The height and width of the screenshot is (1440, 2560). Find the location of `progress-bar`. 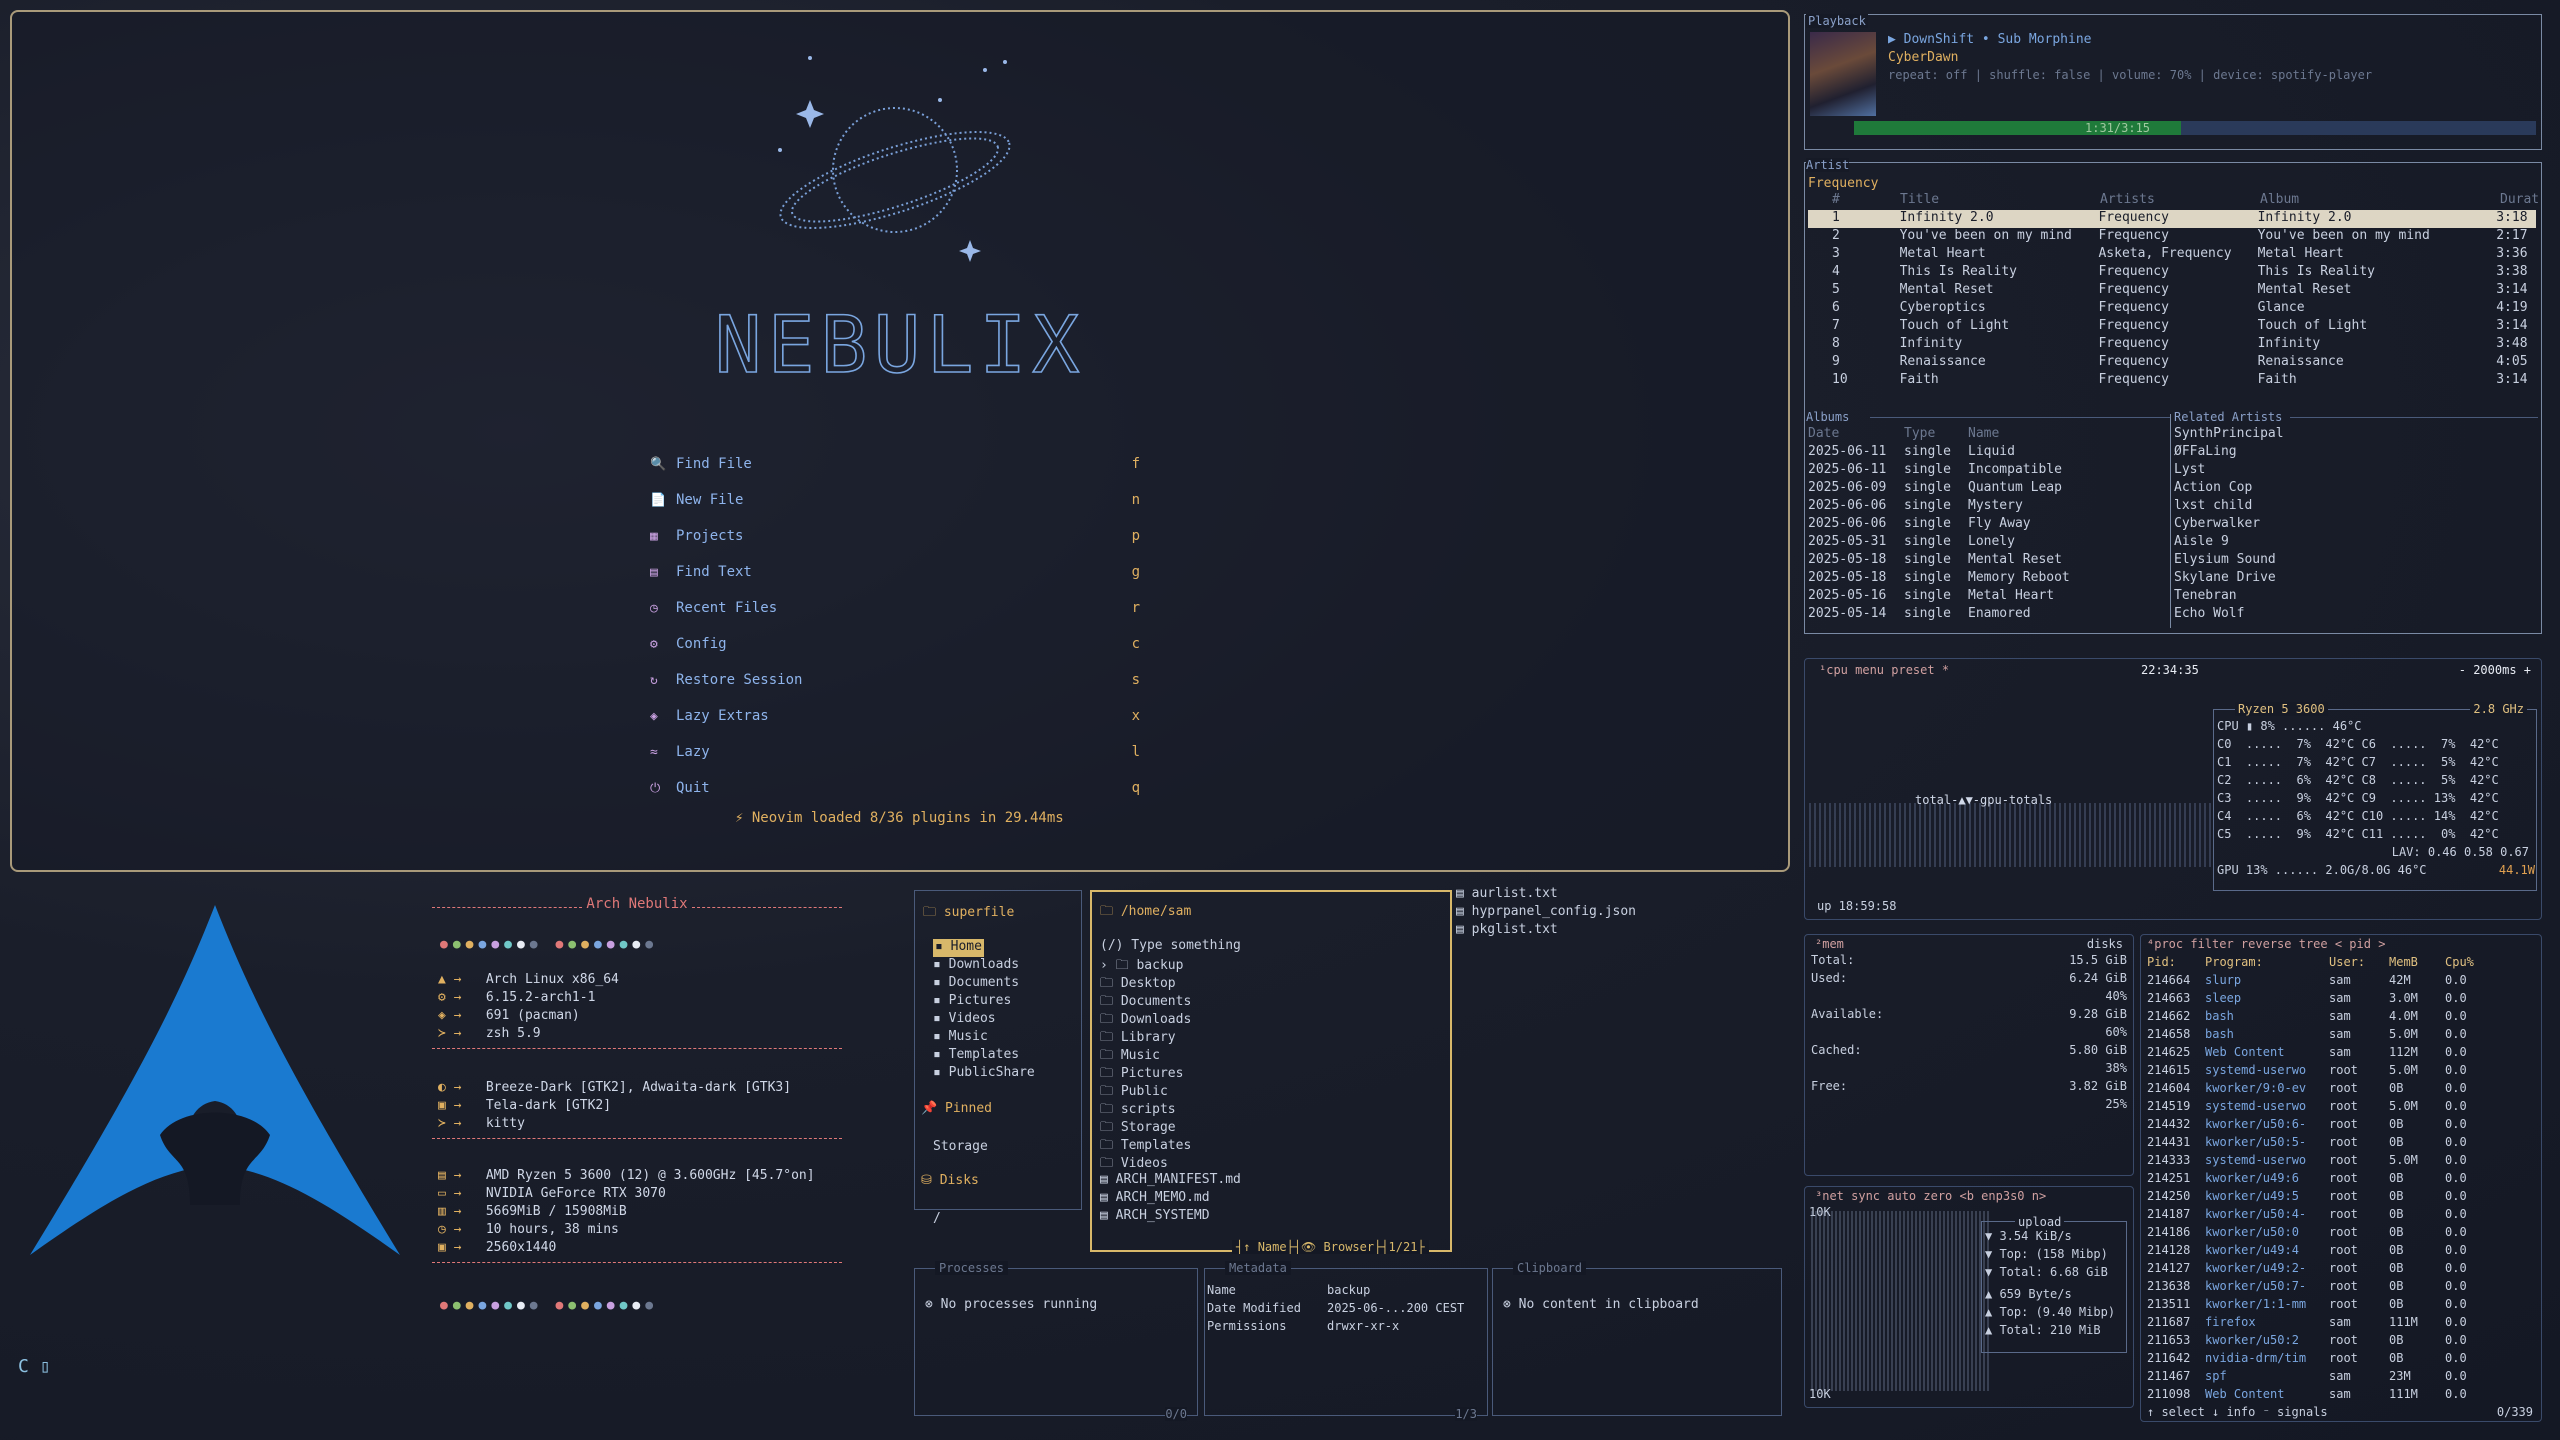

progress-bar is located at coordinates (2195, 128).